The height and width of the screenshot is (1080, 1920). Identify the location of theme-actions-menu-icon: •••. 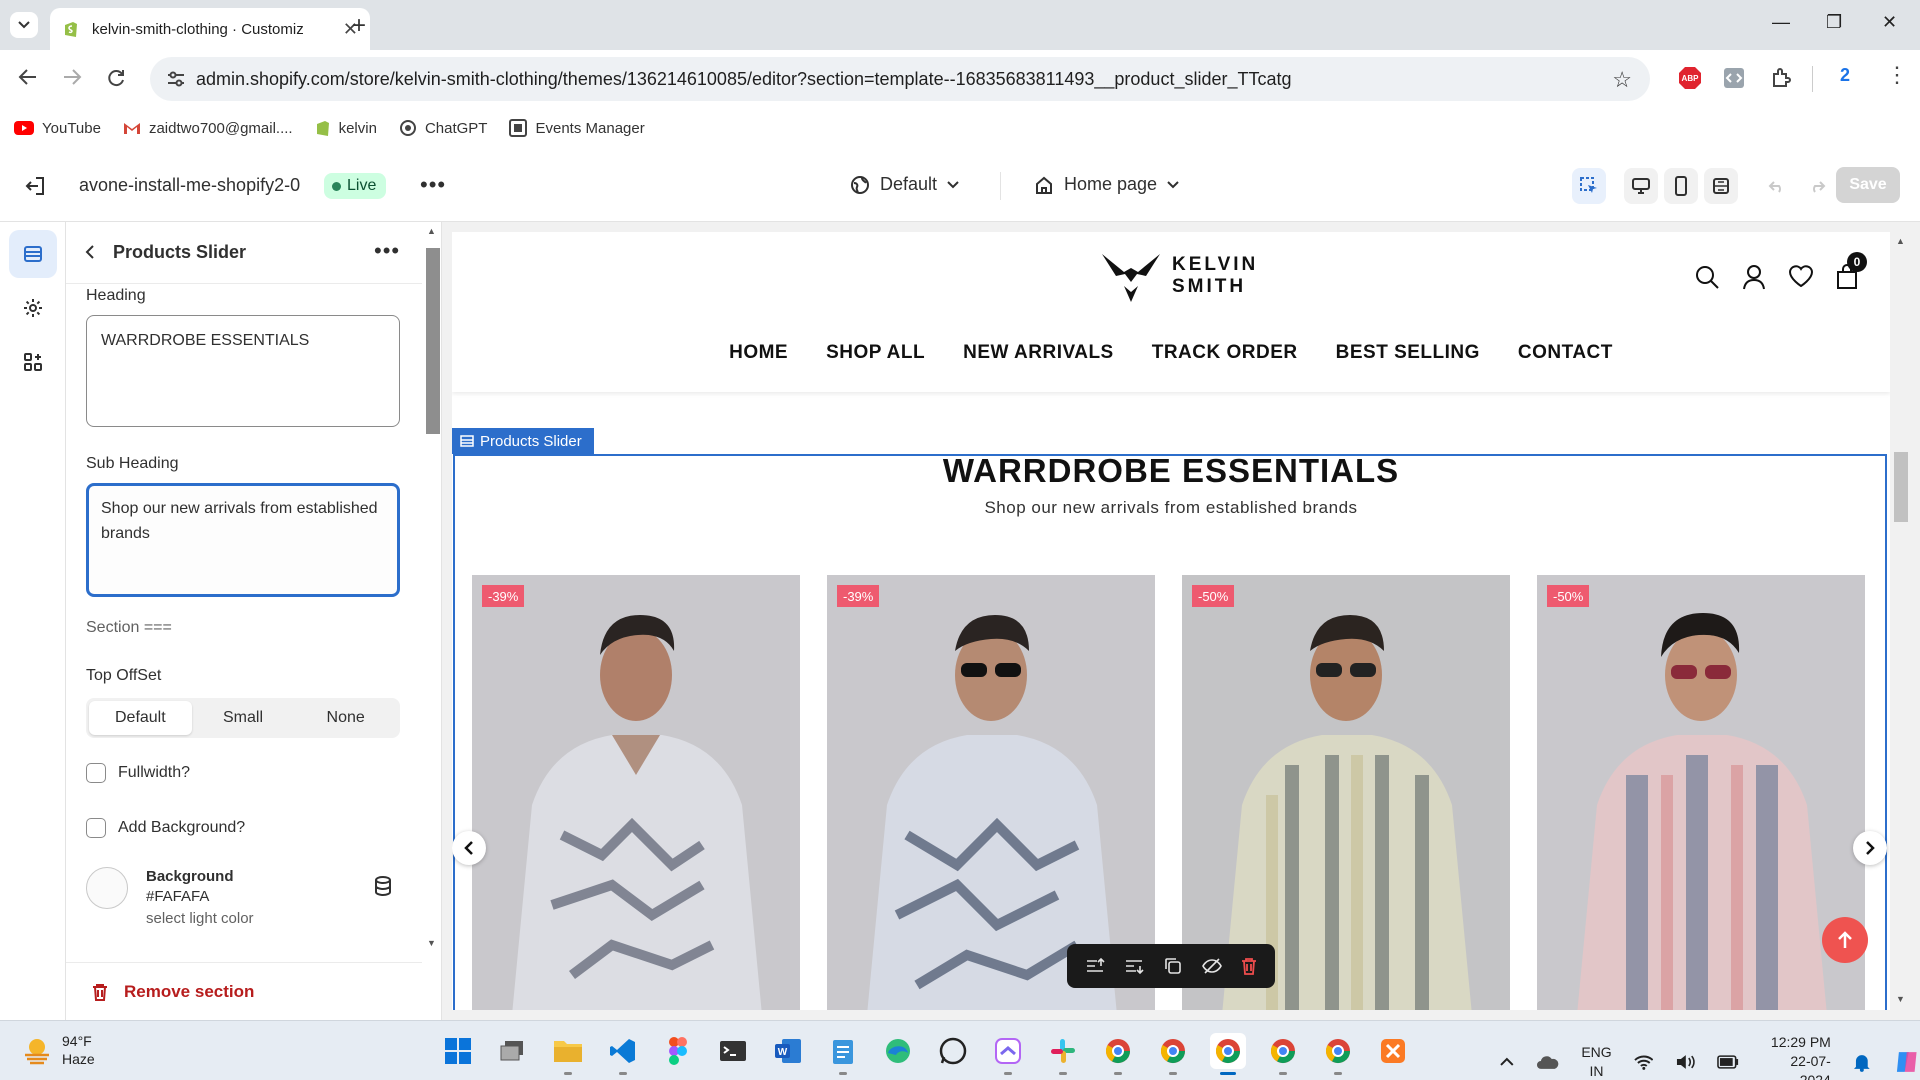
(433, 185).